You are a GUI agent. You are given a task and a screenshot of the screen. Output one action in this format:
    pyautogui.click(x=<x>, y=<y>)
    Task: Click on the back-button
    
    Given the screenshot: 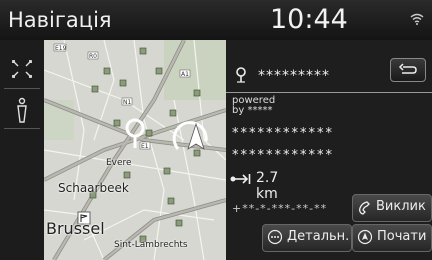 What is the action you would take?
    pyautogui.click(x=408, y=70)
    